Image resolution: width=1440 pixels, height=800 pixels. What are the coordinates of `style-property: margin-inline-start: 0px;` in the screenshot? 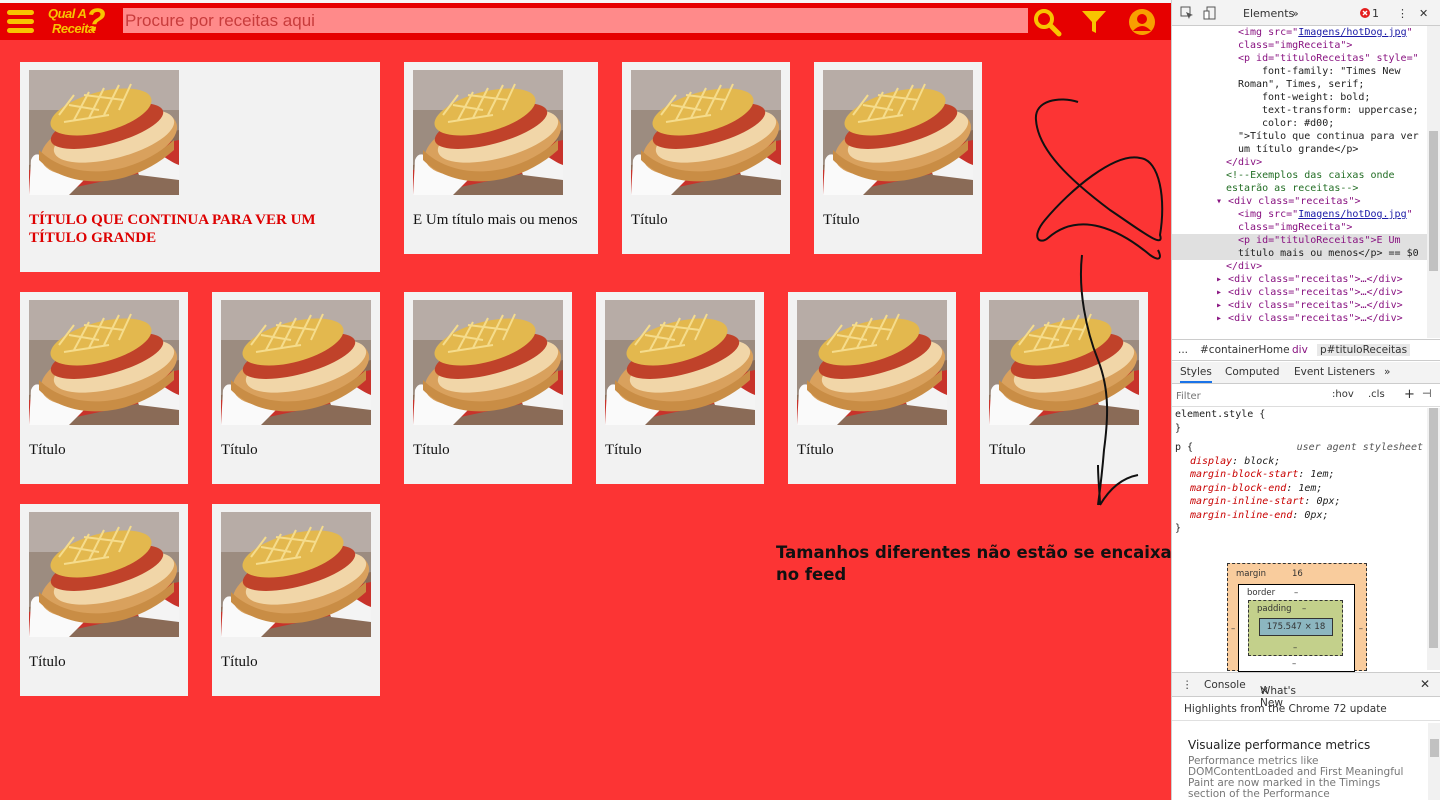 It's located at (1299, 502).